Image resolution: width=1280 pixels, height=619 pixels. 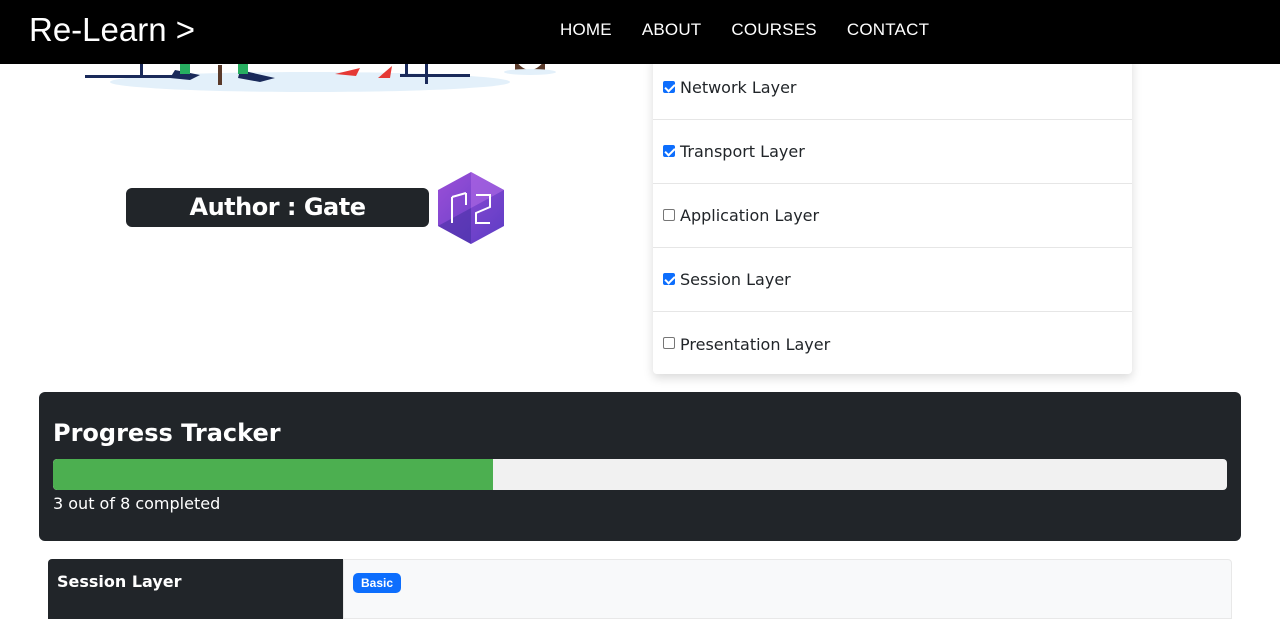 What do you see at coordinates (471, 208) in the screenshot?
I see `gate-smashers-logo-icon` at bounding box center [471, 208].